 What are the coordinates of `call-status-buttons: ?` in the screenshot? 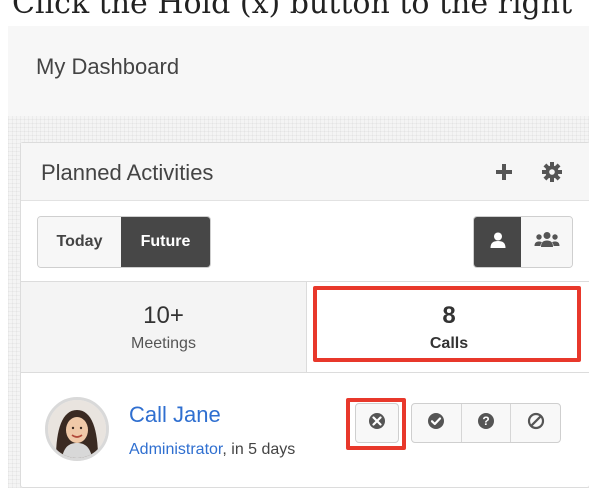 It's located at (486, 423).